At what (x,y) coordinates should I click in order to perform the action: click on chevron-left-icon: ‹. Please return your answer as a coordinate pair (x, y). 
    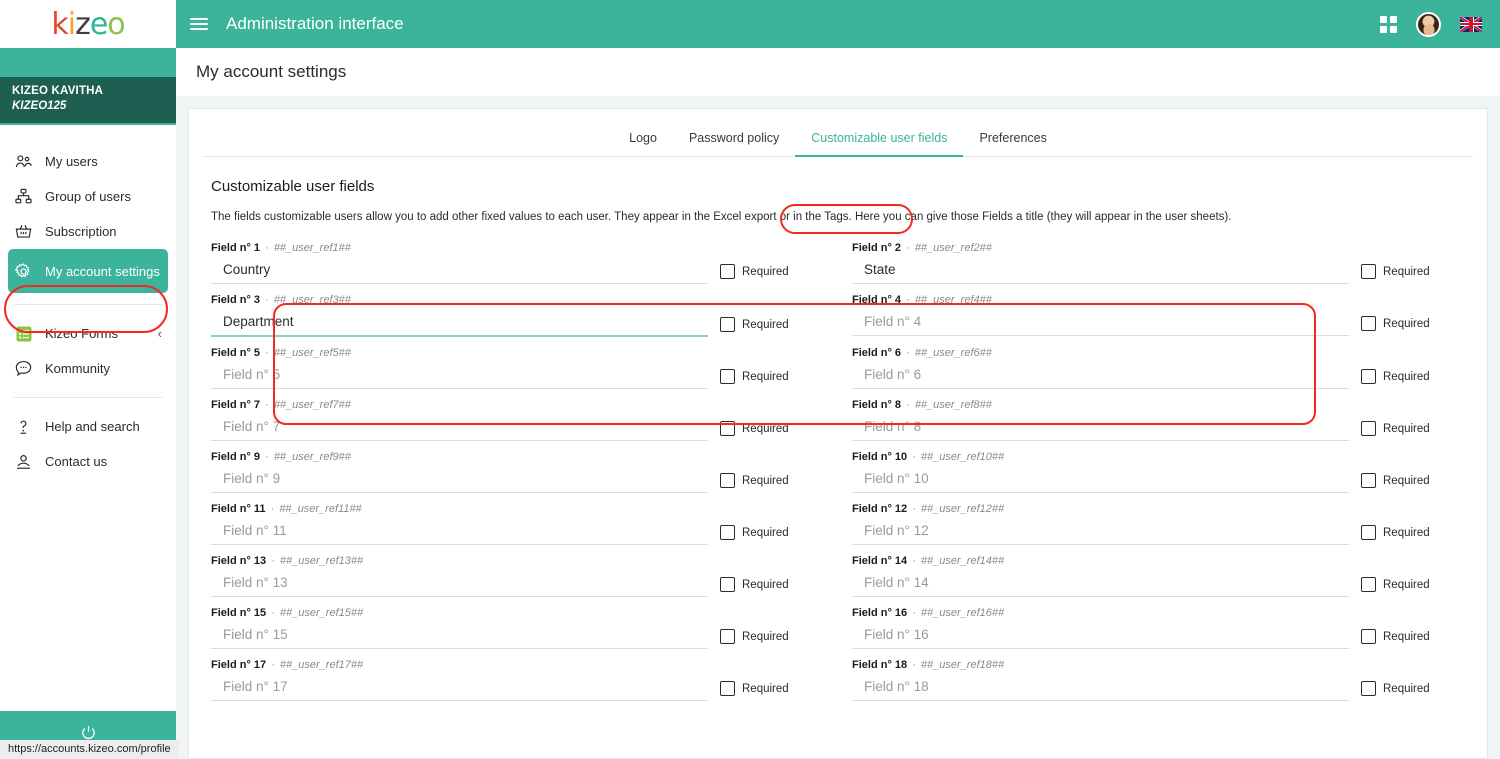
    Looking at the image, I should click on (160, 333).